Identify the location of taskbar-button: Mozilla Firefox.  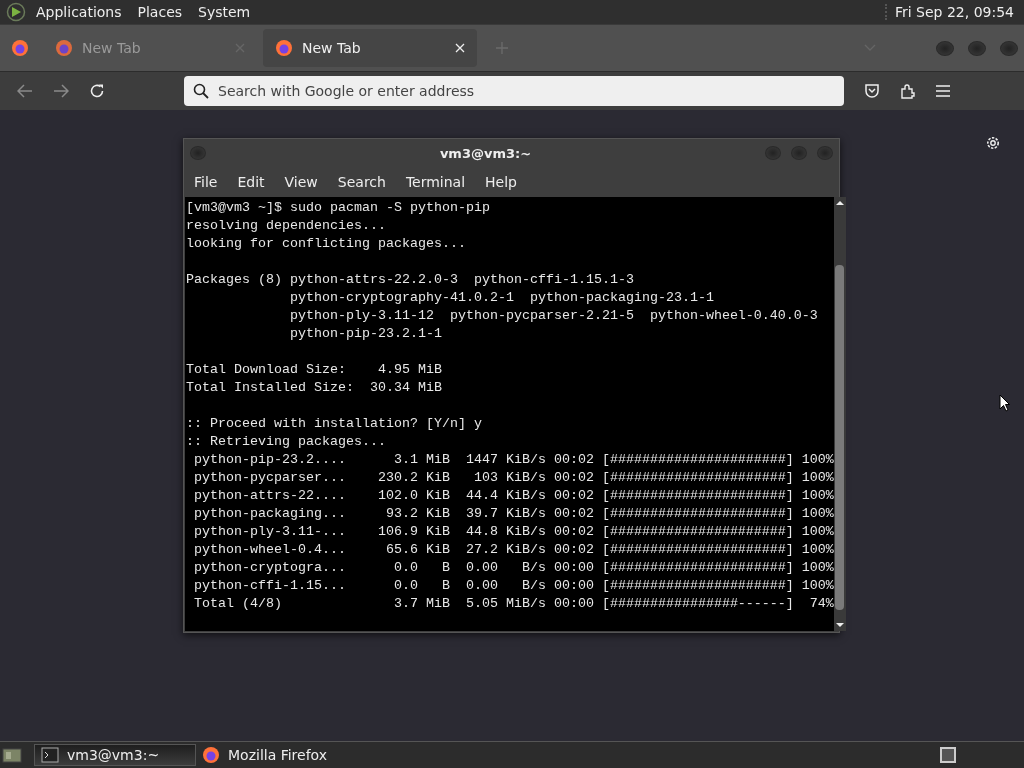
(277, 755).